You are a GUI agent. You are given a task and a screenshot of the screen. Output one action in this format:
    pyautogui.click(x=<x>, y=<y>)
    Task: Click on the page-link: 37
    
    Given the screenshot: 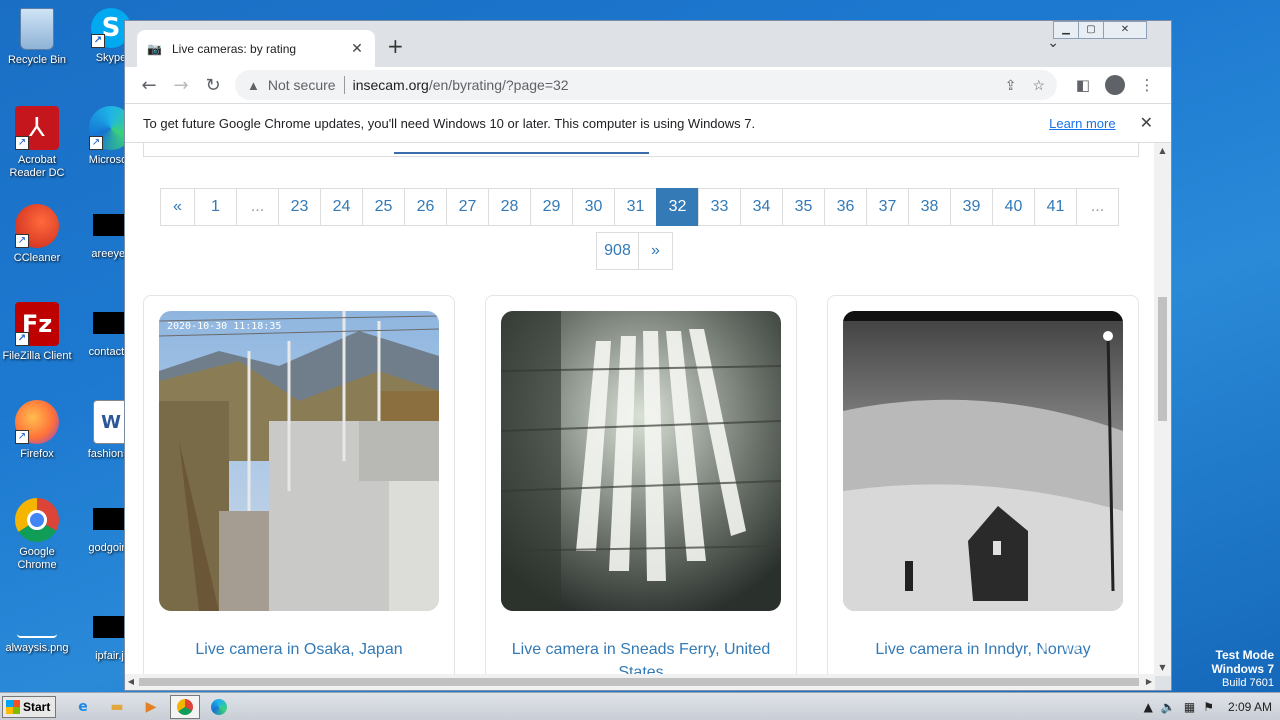 What is the action you would take?
    pyautogui.click(x=887, y=207)
    